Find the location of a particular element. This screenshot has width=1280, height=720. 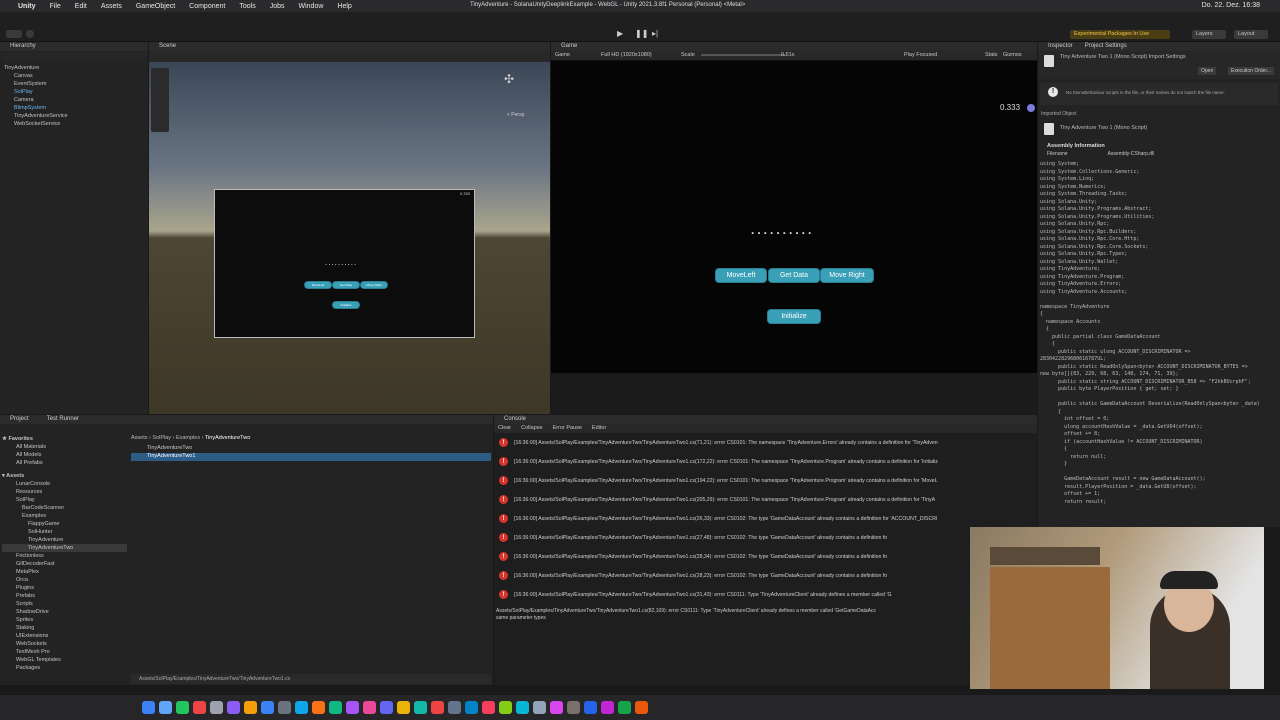

scene-getdata-button: Get Data is located at coordinates (346, 285).